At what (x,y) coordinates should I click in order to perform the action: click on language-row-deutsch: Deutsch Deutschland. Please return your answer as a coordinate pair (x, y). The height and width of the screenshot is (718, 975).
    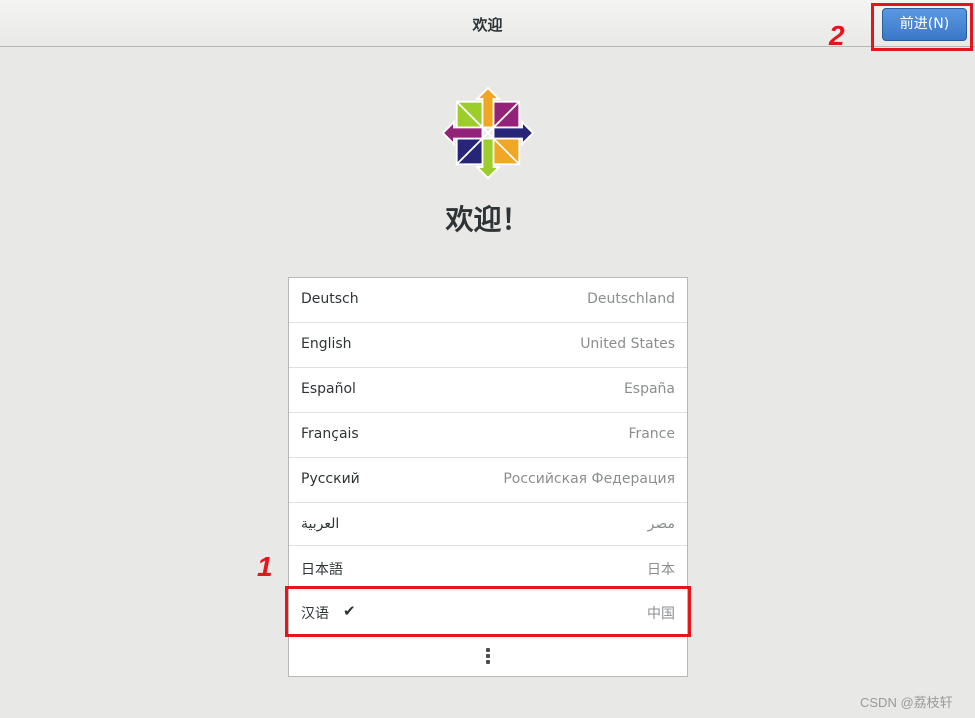
    Looking at the image, I should click on (488, 300).